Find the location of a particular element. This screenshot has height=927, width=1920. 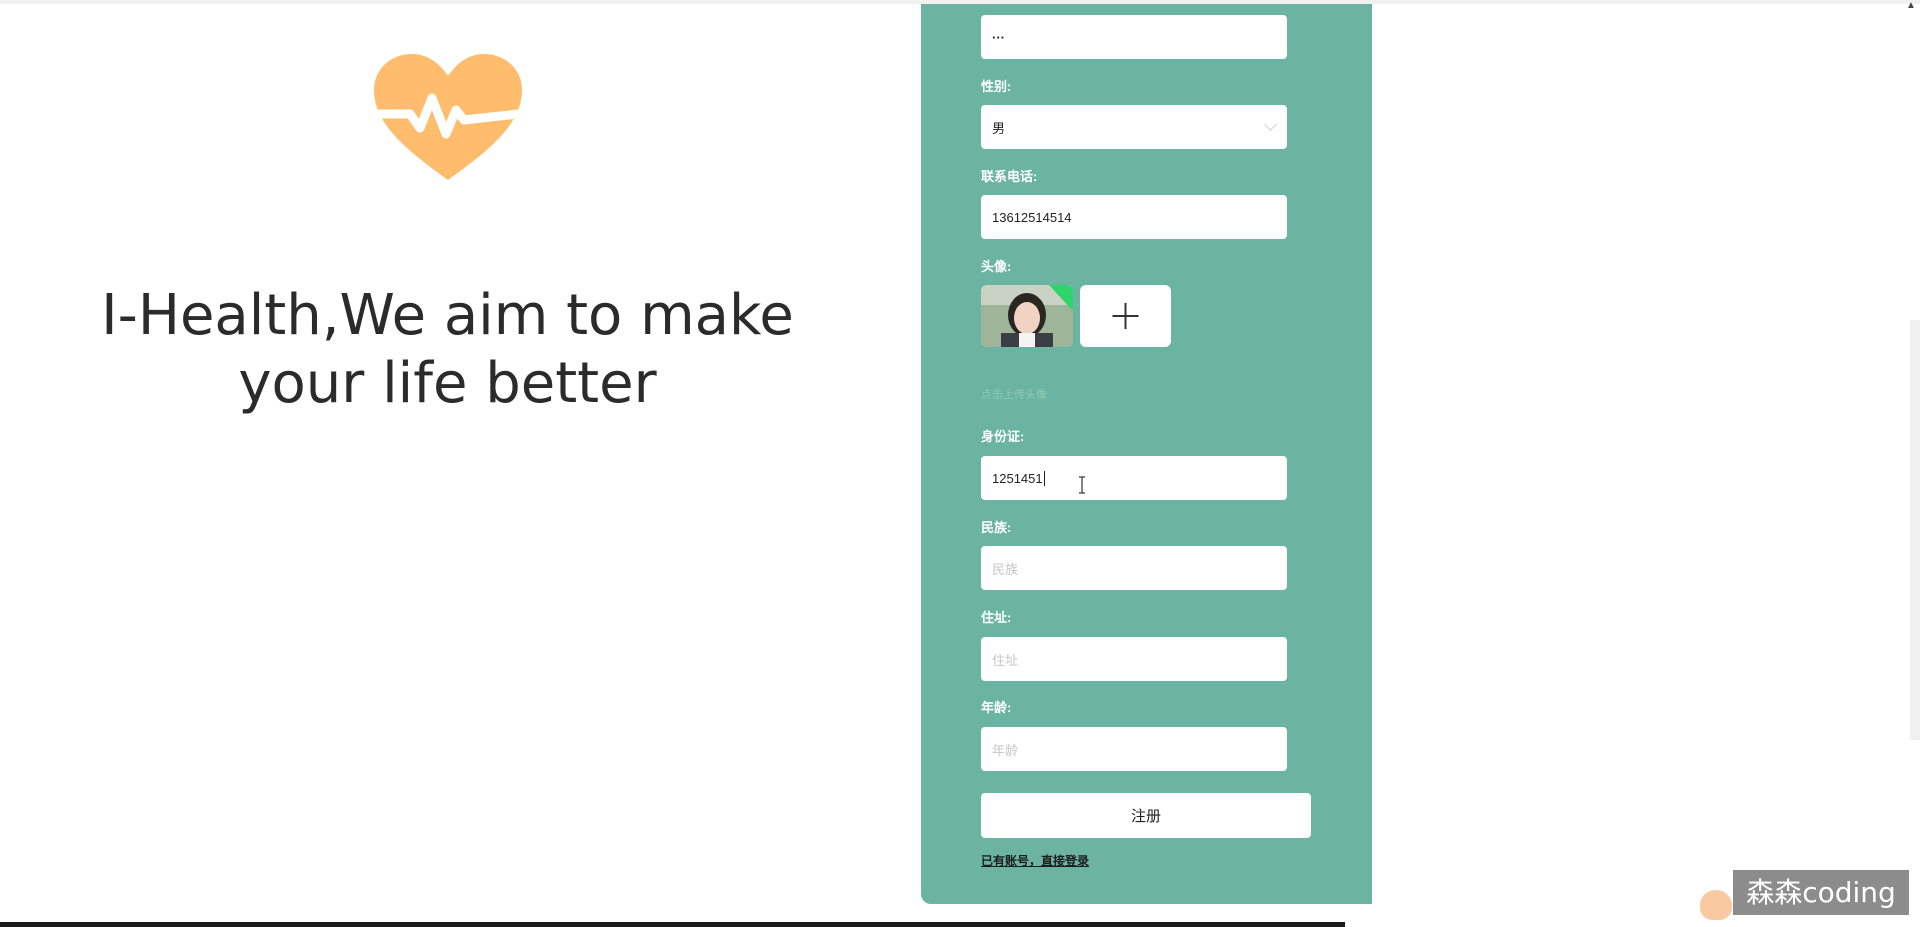

scroll-up-icon: ▲ is located at coordinates (1911, 5).